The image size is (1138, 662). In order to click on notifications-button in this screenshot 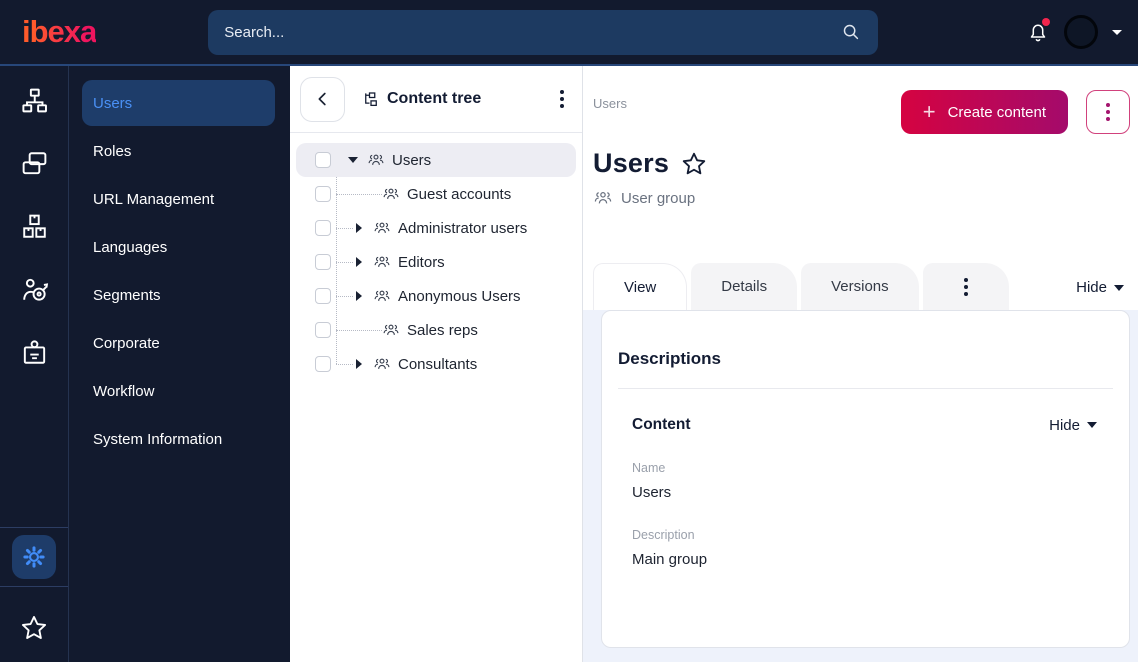, I will do `click(1038, 31)`.